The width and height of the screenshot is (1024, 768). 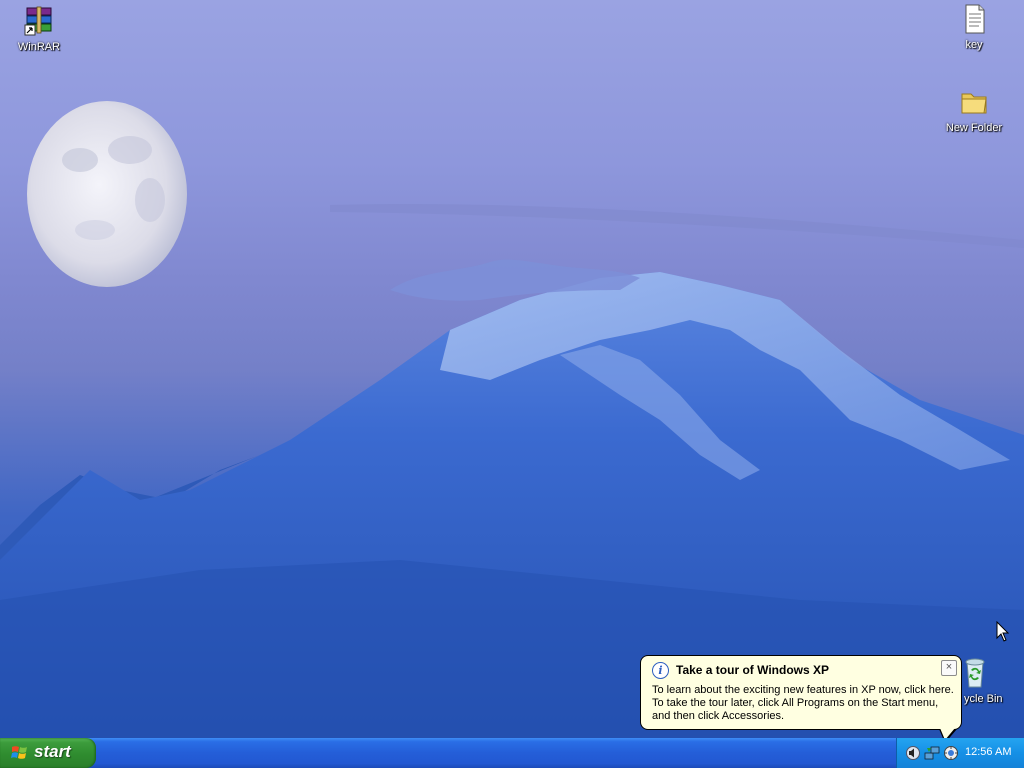 What do you see at coordinates (512, 753) in the screenshot?
I see `taskbar: start 12:56 AM` at bounding box center [512, 753].